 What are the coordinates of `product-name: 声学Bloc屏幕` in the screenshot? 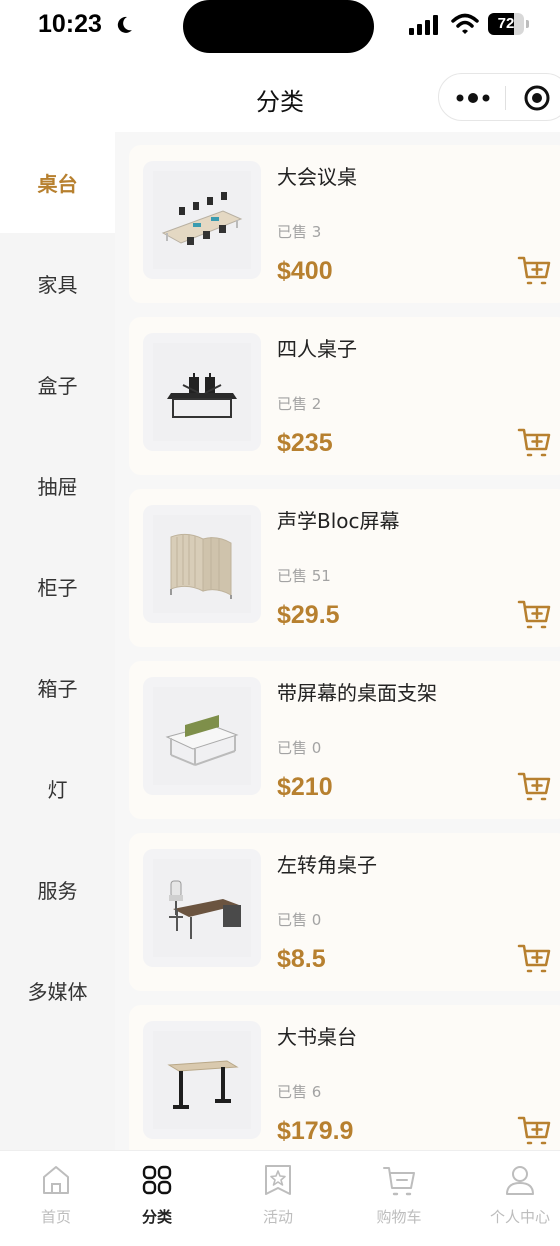 It's located at (338, 521).